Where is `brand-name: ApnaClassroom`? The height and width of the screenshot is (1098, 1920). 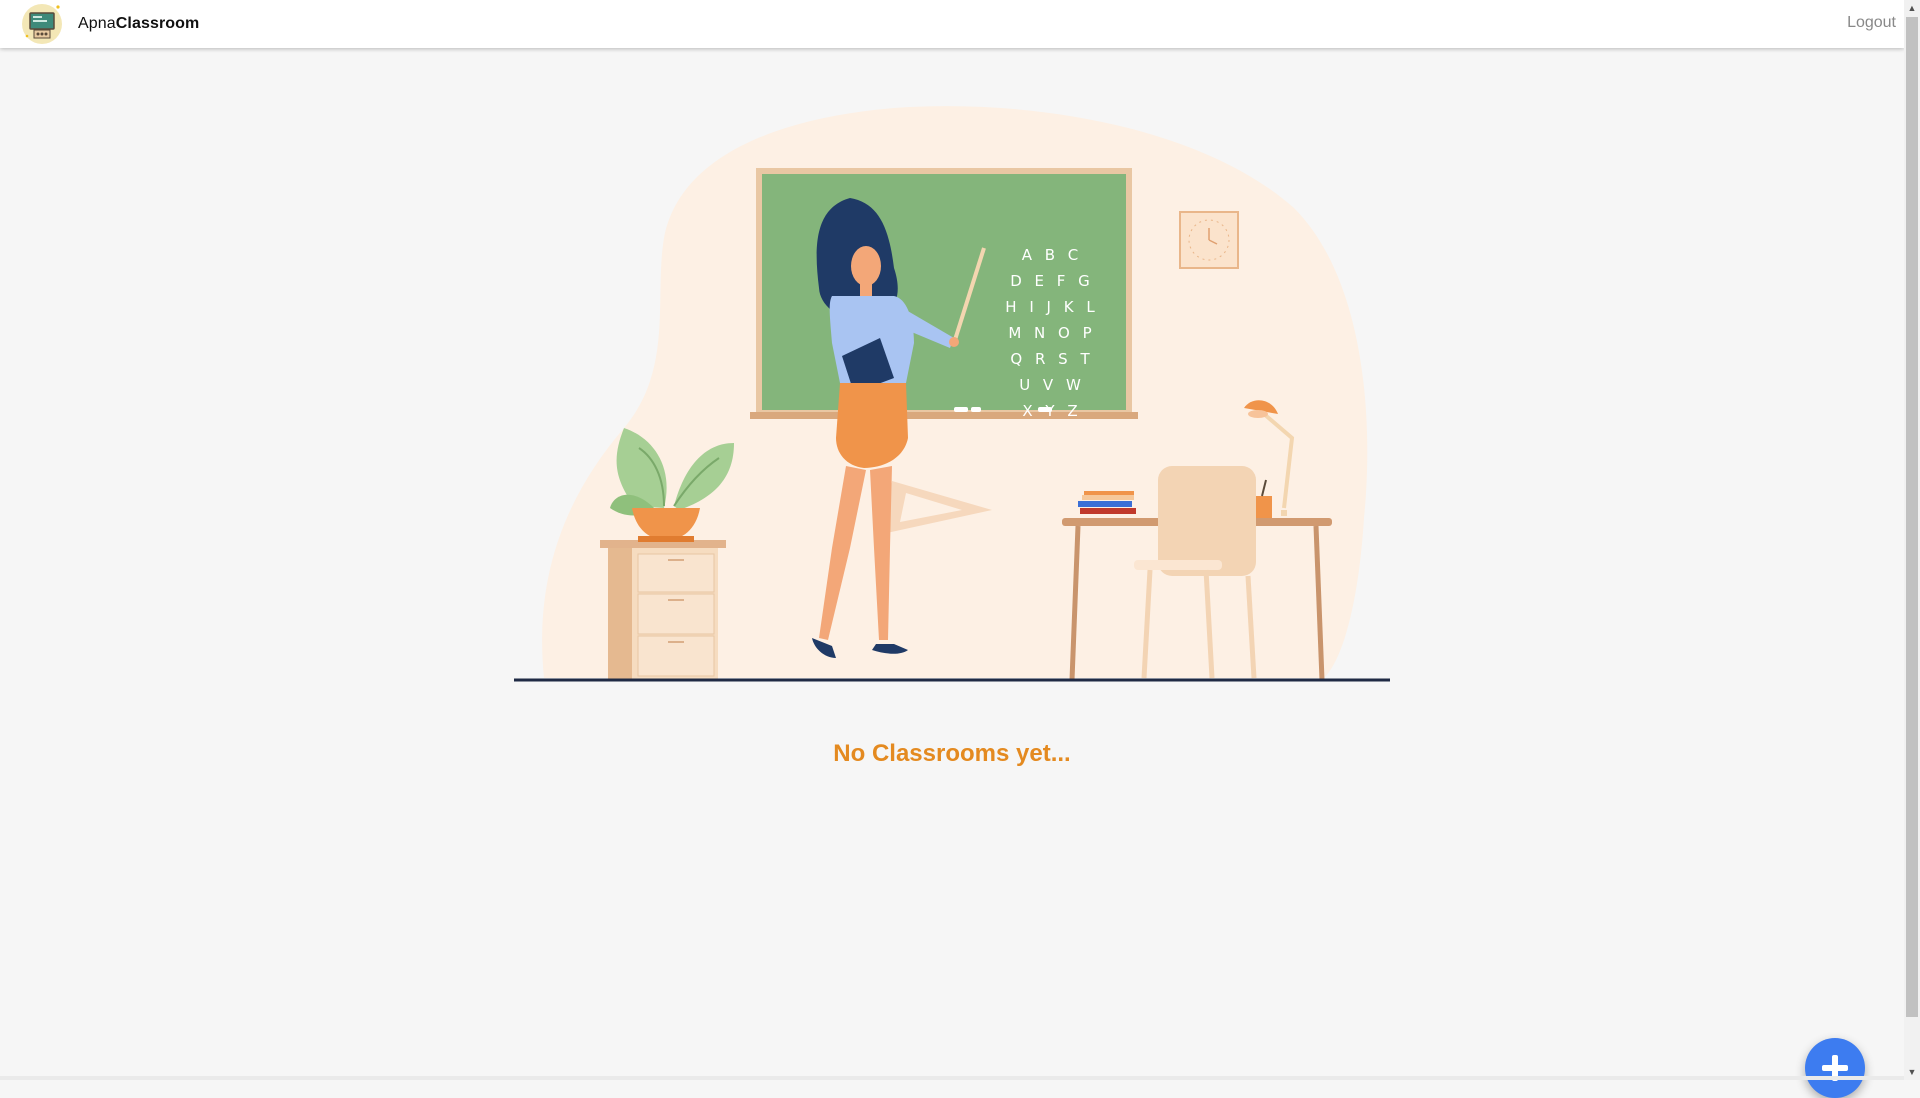 brand-name: ApnaClassroom is located at coordinates (138, 24).